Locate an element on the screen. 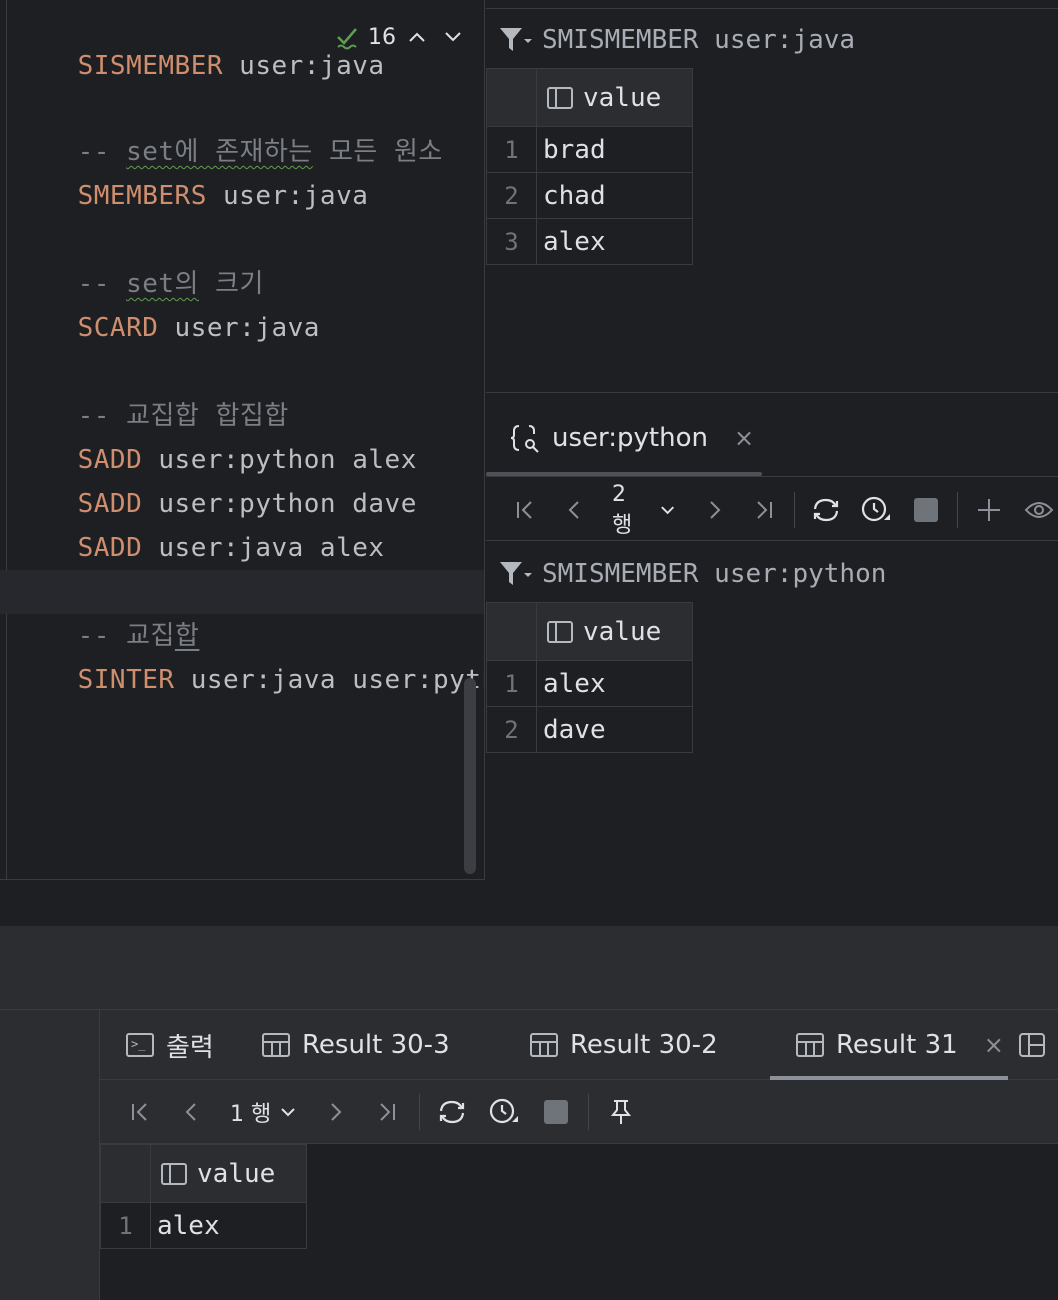  result-toolbar-bottom: 1 행 is located at coordinates (579, 1112).